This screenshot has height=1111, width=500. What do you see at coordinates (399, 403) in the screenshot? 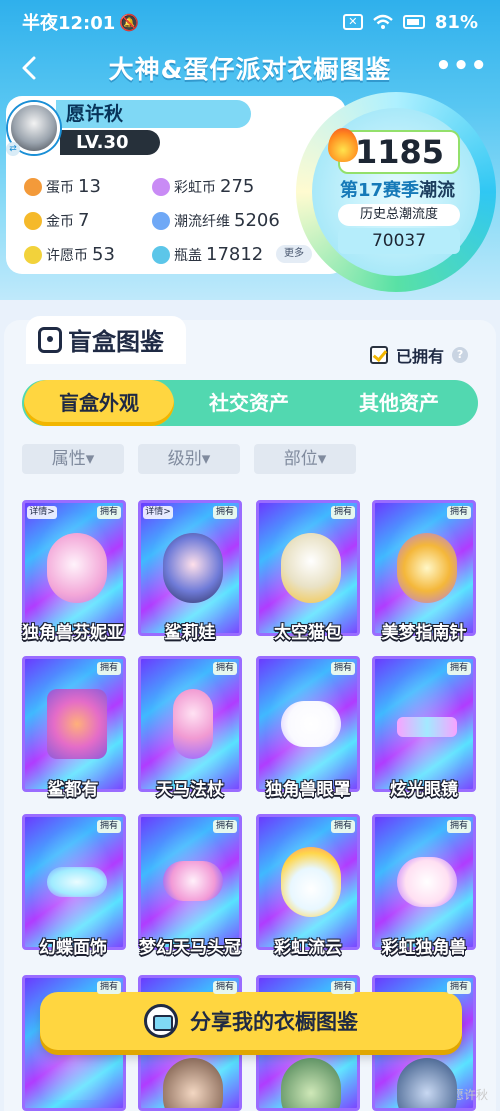
I see `tab-other-assets: 其他资产` at bounding box center [399, 403].